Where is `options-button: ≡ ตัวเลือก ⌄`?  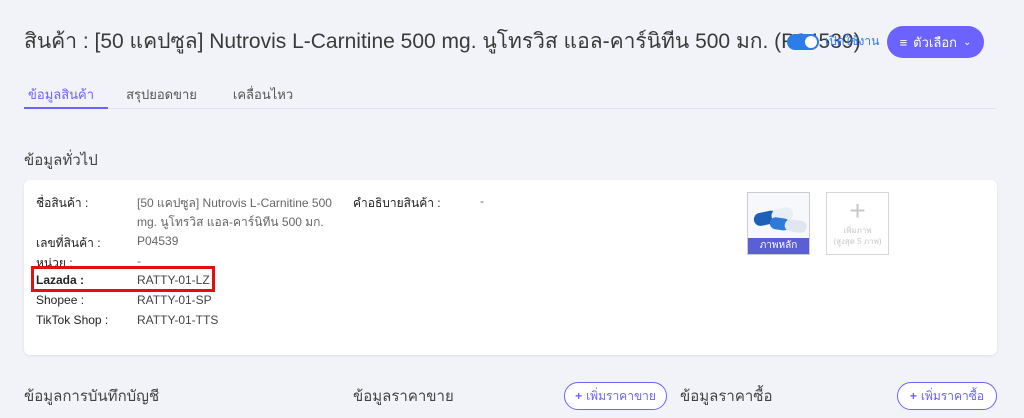 options-button: ≡ ตัวเลือก ⌄ is located at coordinates (935, 42).